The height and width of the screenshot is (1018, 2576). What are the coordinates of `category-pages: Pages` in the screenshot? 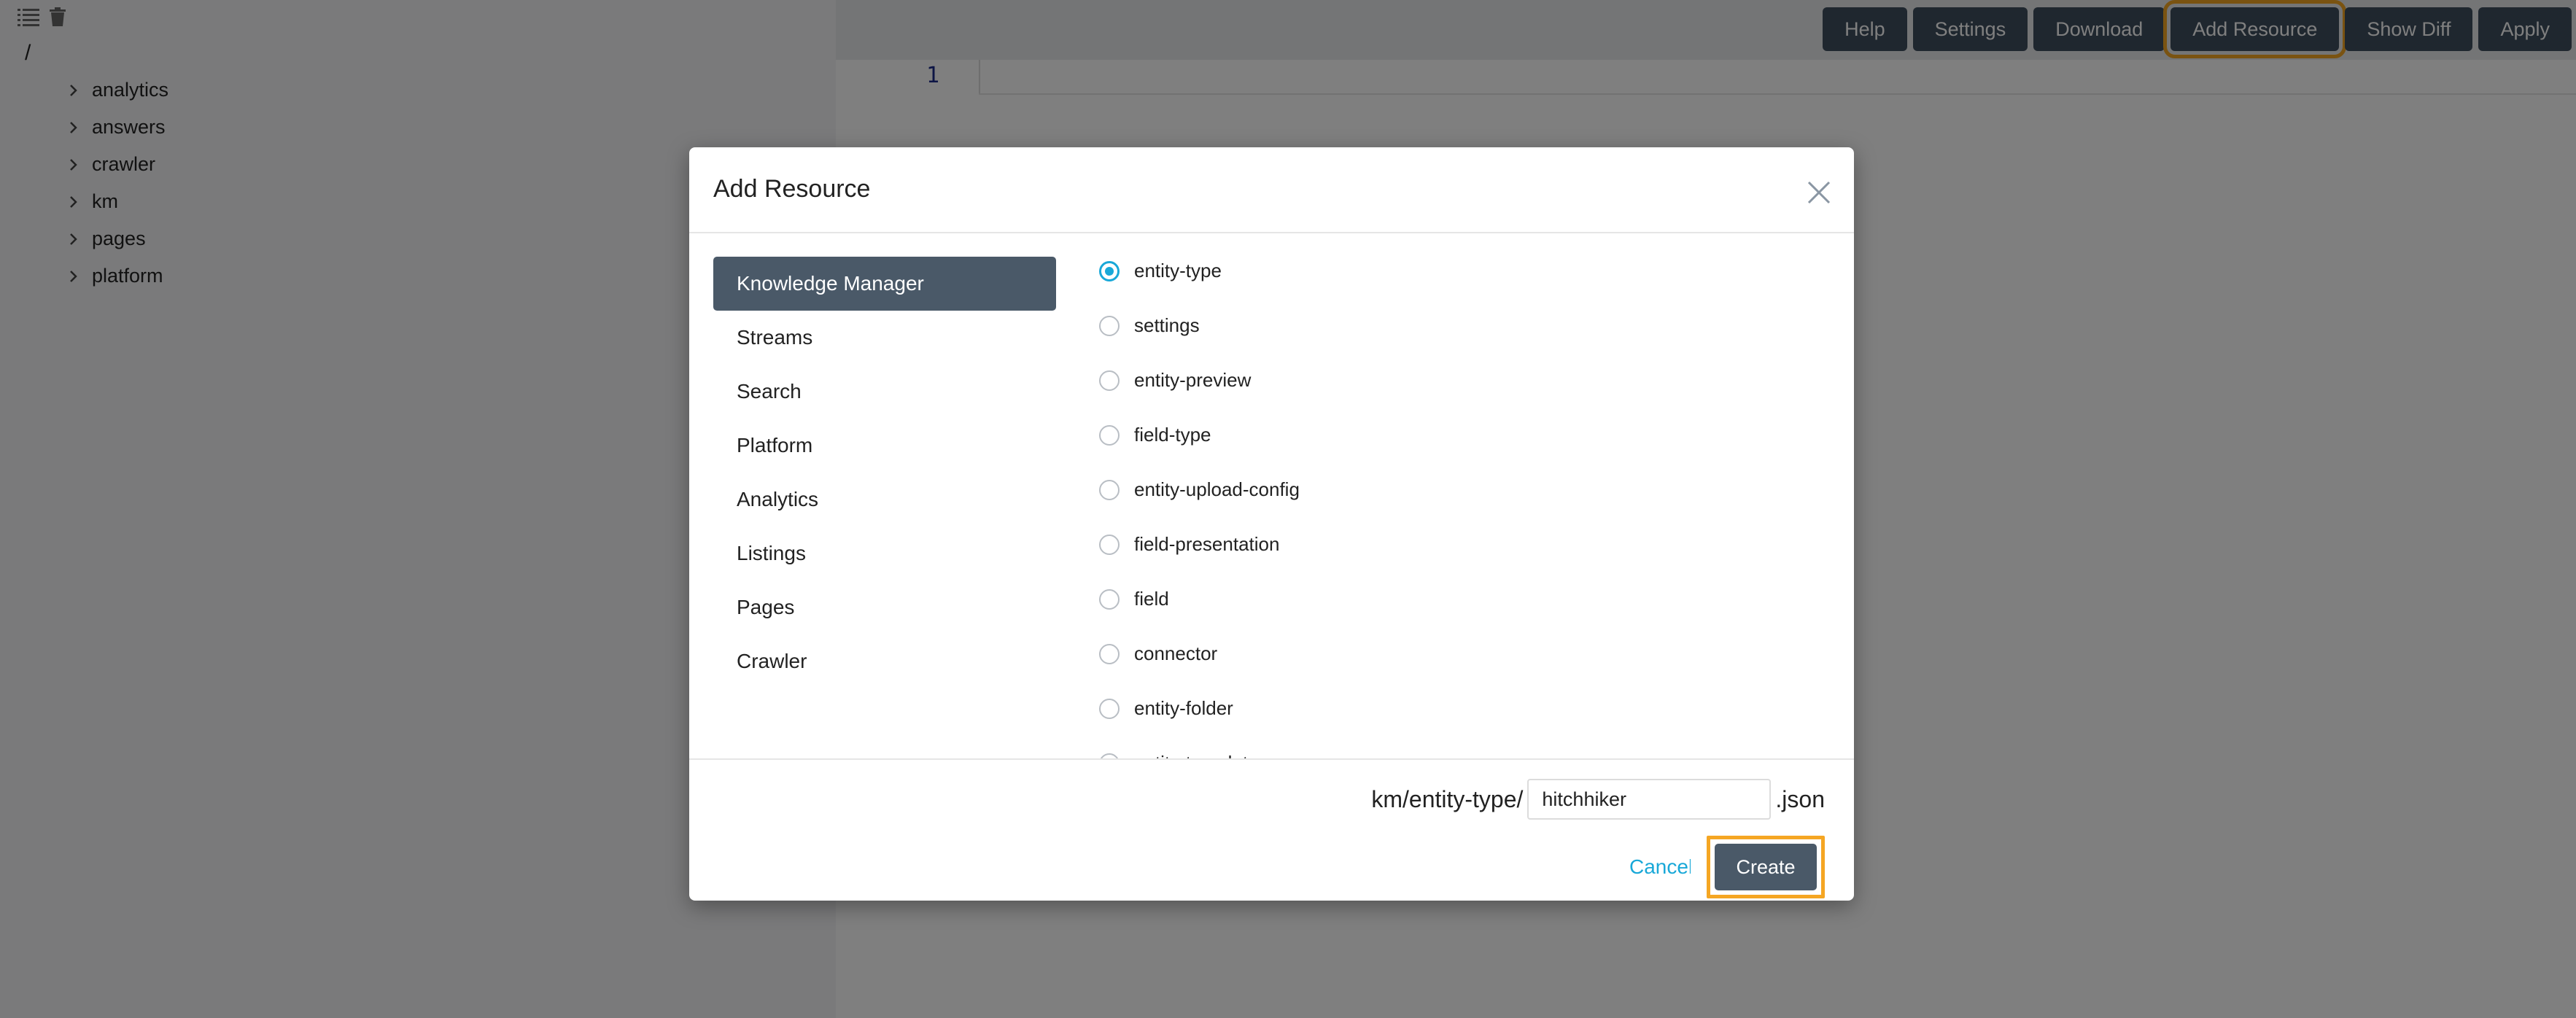 It's located at (885, 607).